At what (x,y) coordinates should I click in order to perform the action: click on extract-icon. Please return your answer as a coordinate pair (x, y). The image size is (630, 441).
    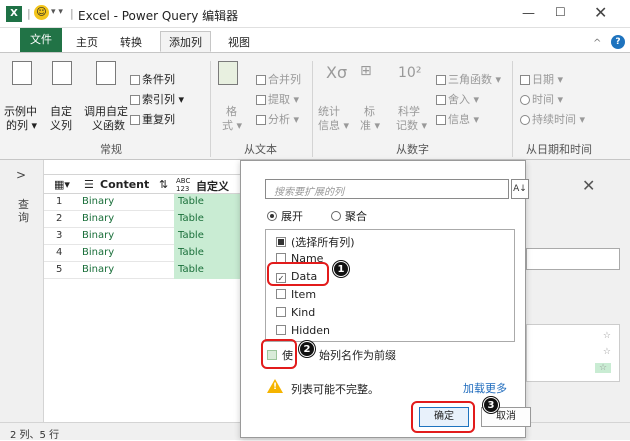
    Looking at the image, I should click on (261, 100).